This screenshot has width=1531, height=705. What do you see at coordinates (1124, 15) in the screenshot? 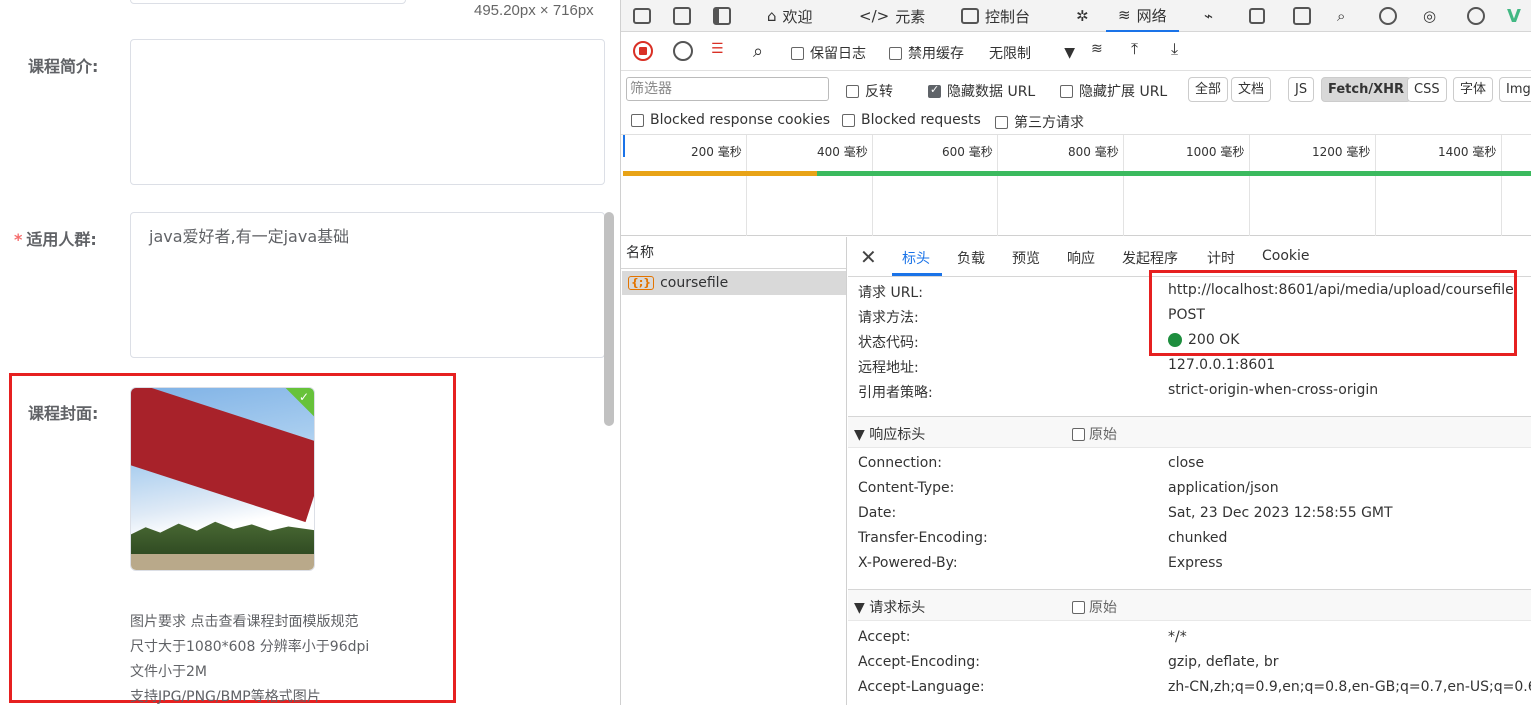
I see `wifi-icon: ≋` at bounding box center [1124, 15].